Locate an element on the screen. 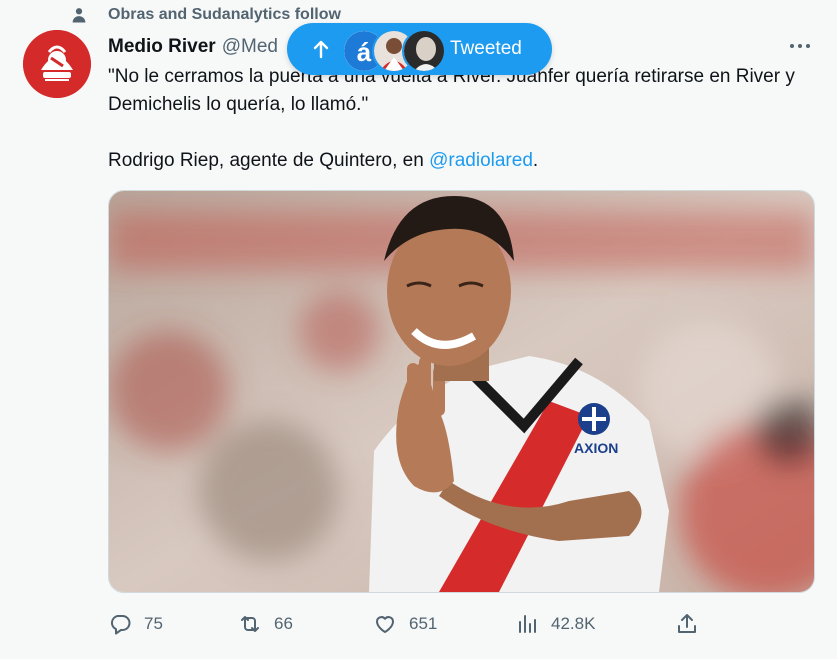  attribution-suffix: . is located at coordinates (535, 160).